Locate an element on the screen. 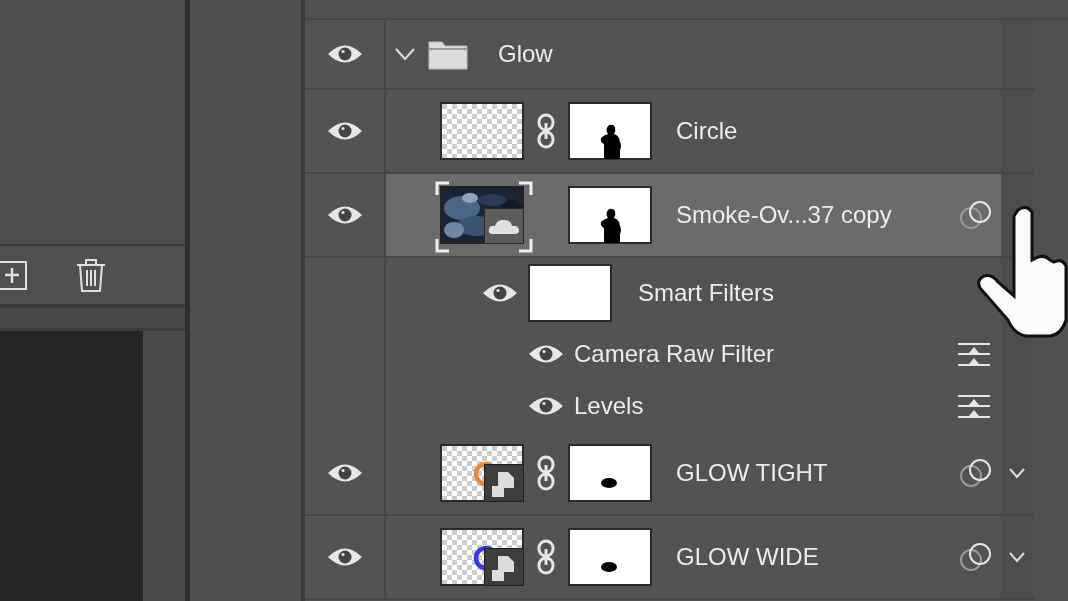  layer-row: Smoke-Ov...37 copy is located at coordinates (693, 215).